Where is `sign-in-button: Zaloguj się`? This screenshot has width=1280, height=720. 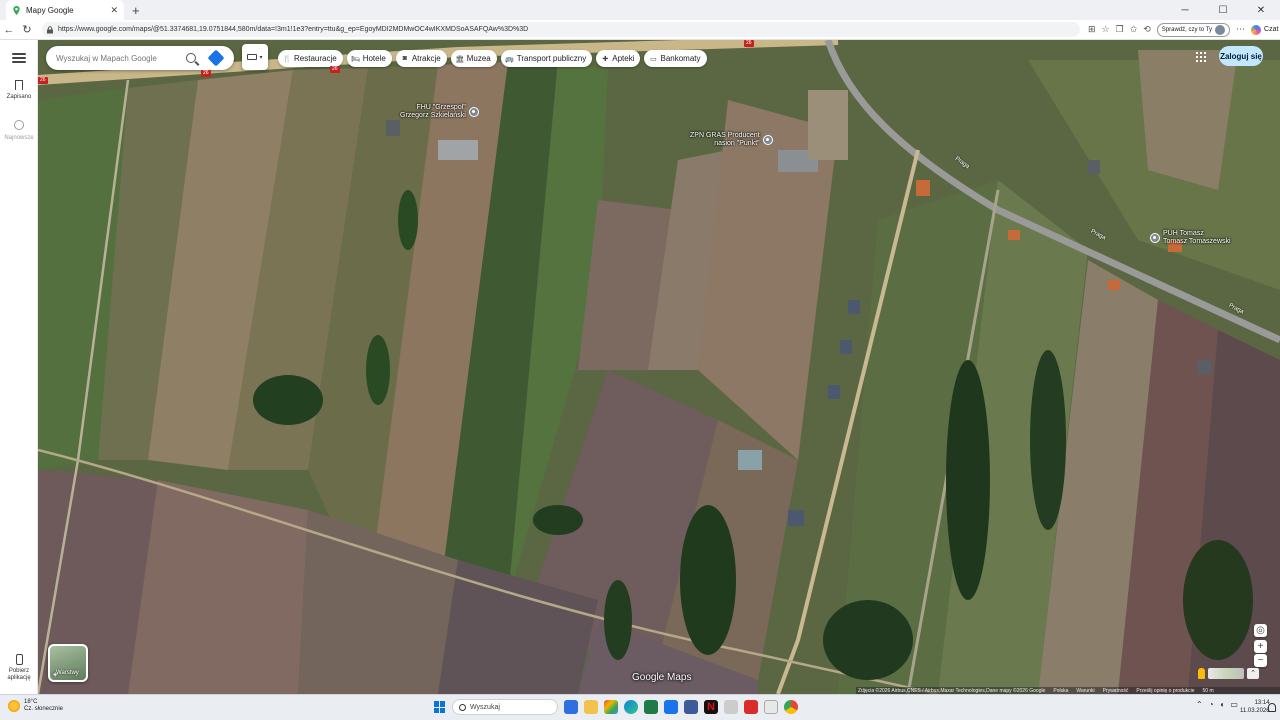
sign-in-button: Zaloguj się is located at coordinates (1241, 56).